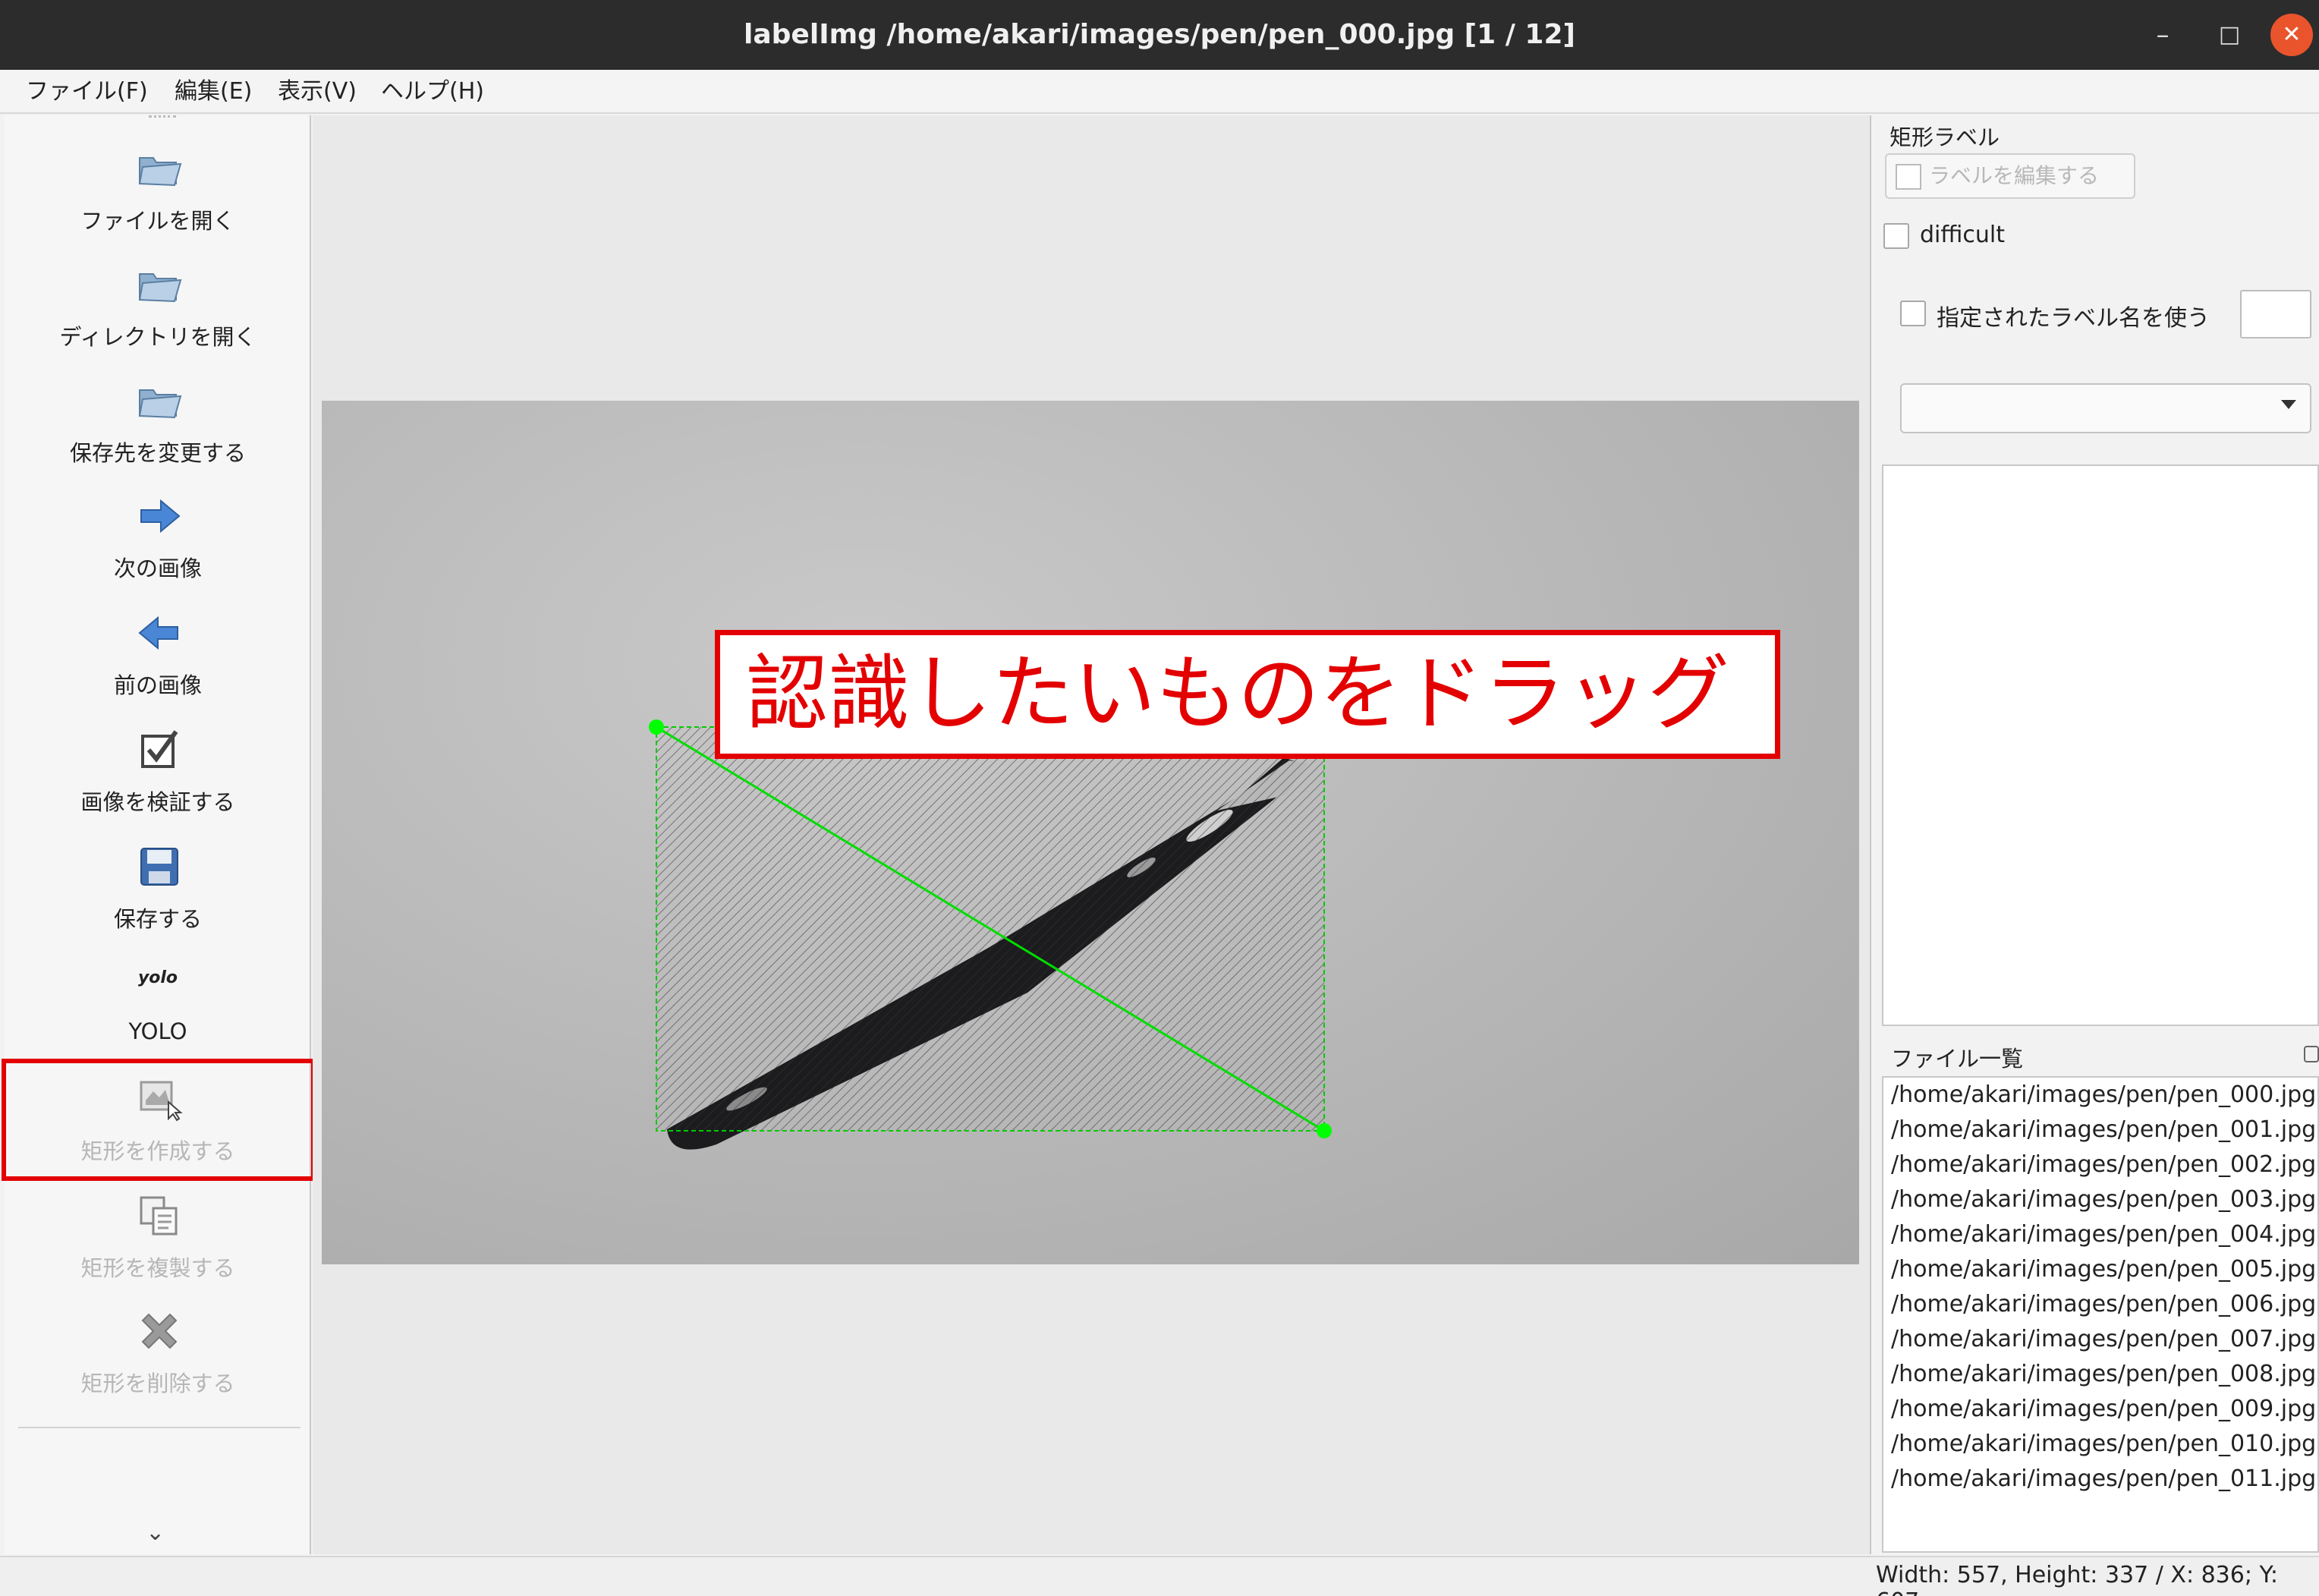 The height and width of the screenshot is (1596, 2319). What do you see at coordinates (155, 1532) in the screenshot?
I see `toolbar-extension-icon: ⌄` at bounding box center [155, 1532].